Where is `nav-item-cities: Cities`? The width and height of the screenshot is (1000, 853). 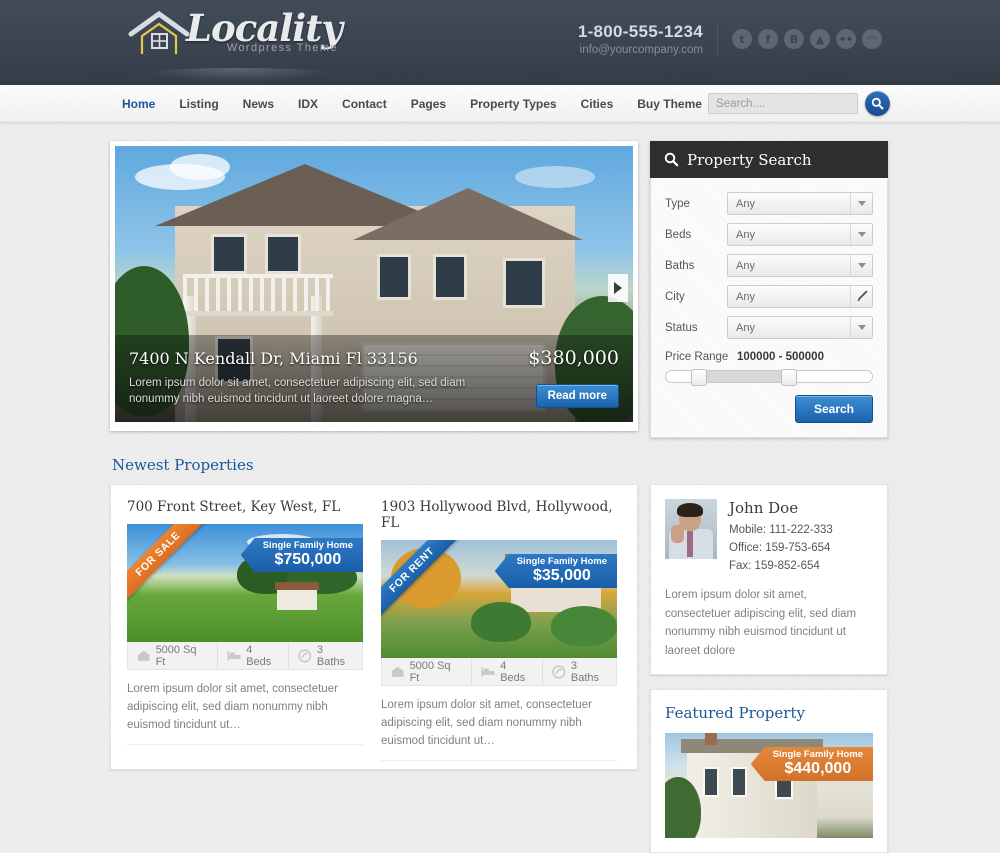
nav-item-cities: Cities is located at coordinates (597, 104).